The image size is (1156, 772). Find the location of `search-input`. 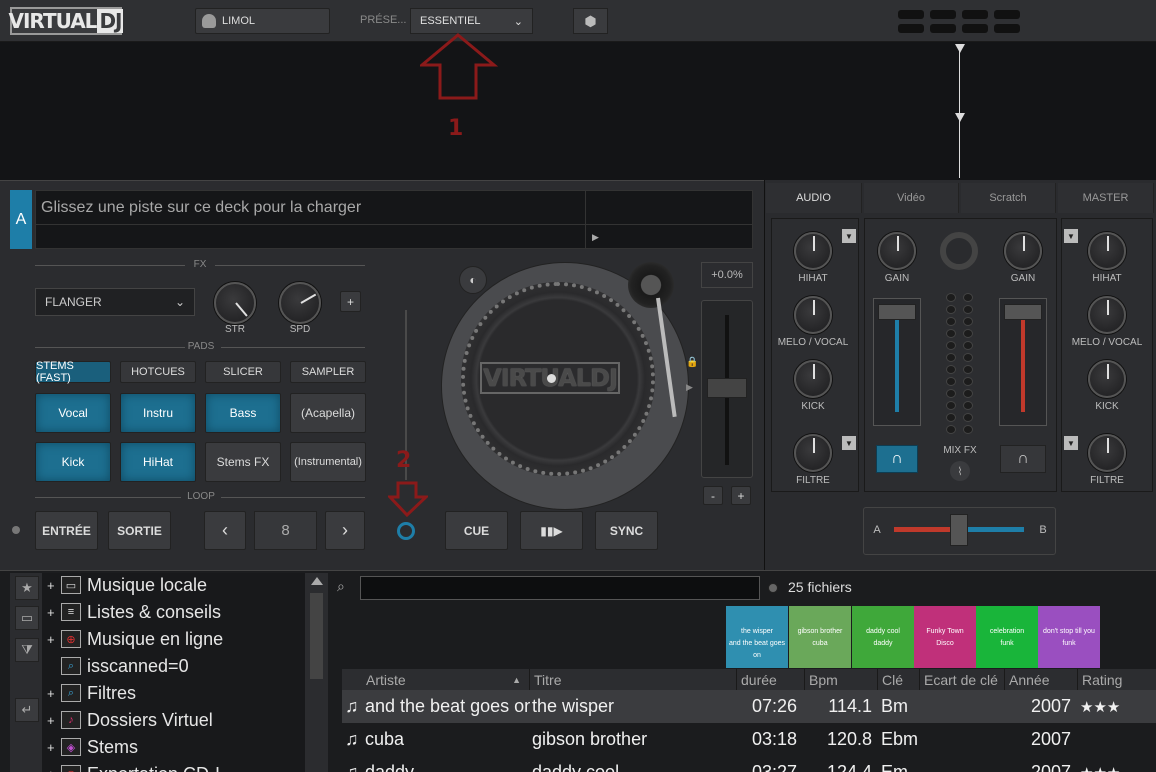

search-input is located at coordinates (560, 588).